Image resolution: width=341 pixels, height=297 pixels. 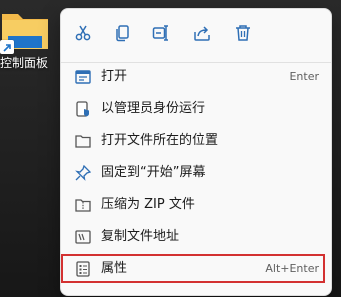 I want to click on shortcut-arrow-icon, so click(x=7, y=47).